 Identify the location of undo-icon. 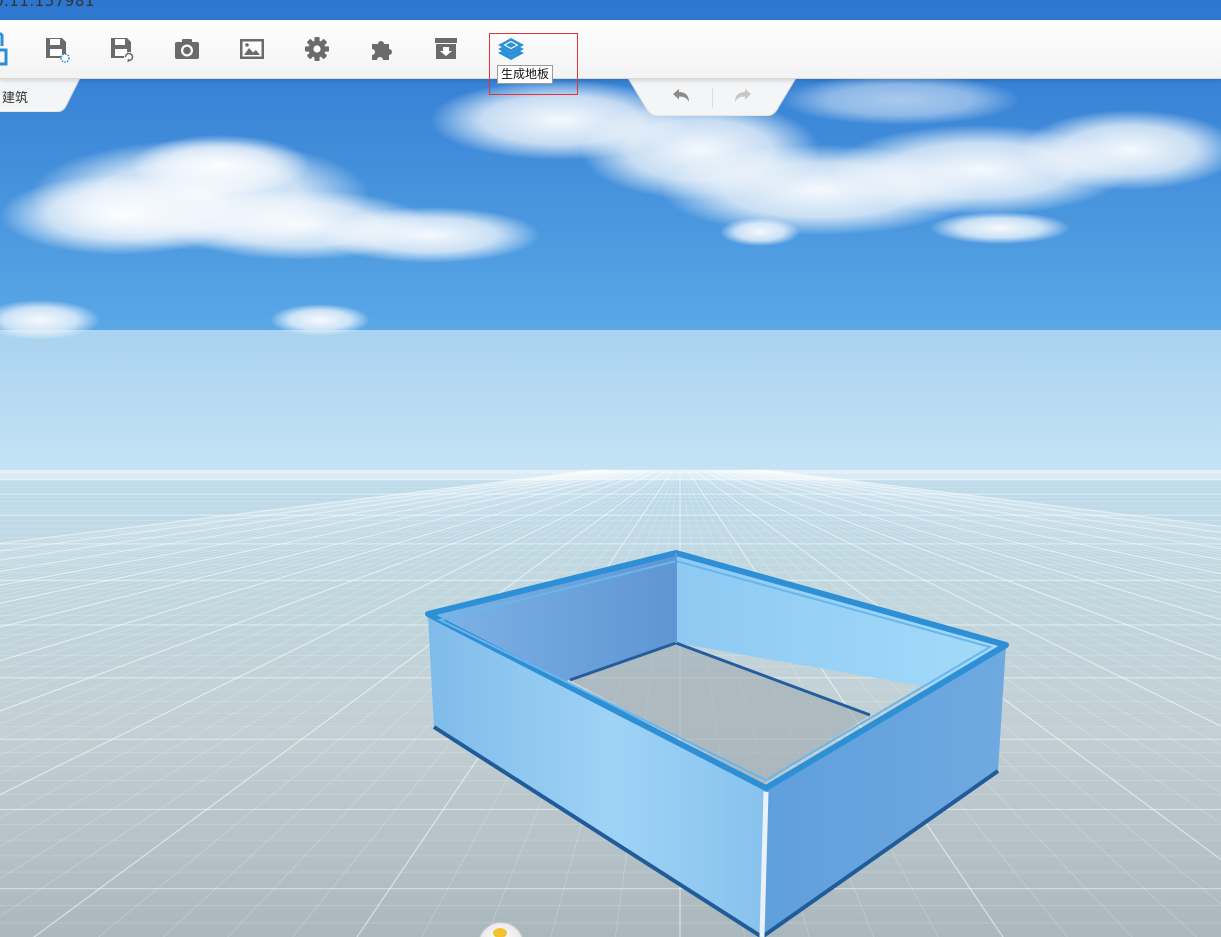
(681, 95).